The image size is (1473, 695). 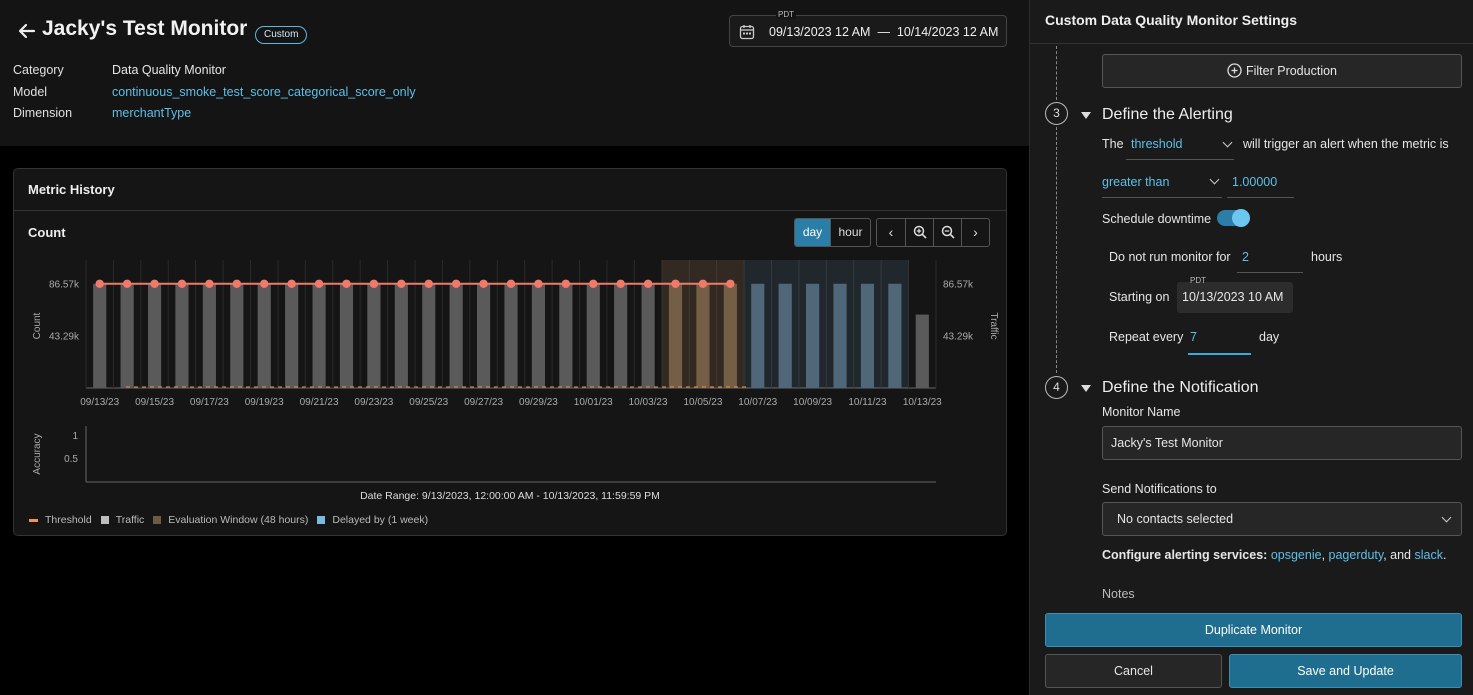 I want to click on accuracy-tick-label: 0.5, so click(x=71, y=459).